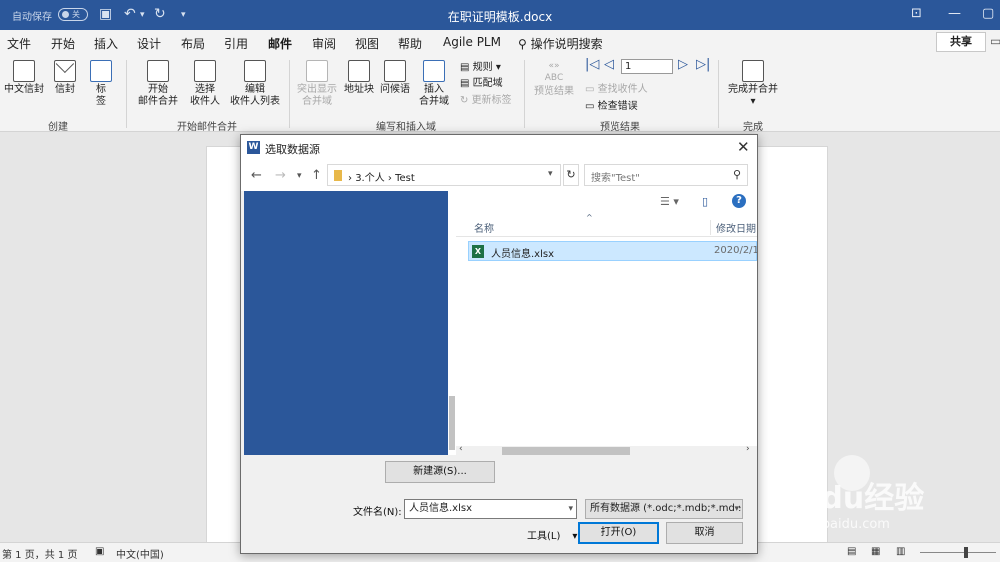  Describe the element at coordinates (461, 449) in the screenshot. I see `scroll-left-icon: ‹` at that location.